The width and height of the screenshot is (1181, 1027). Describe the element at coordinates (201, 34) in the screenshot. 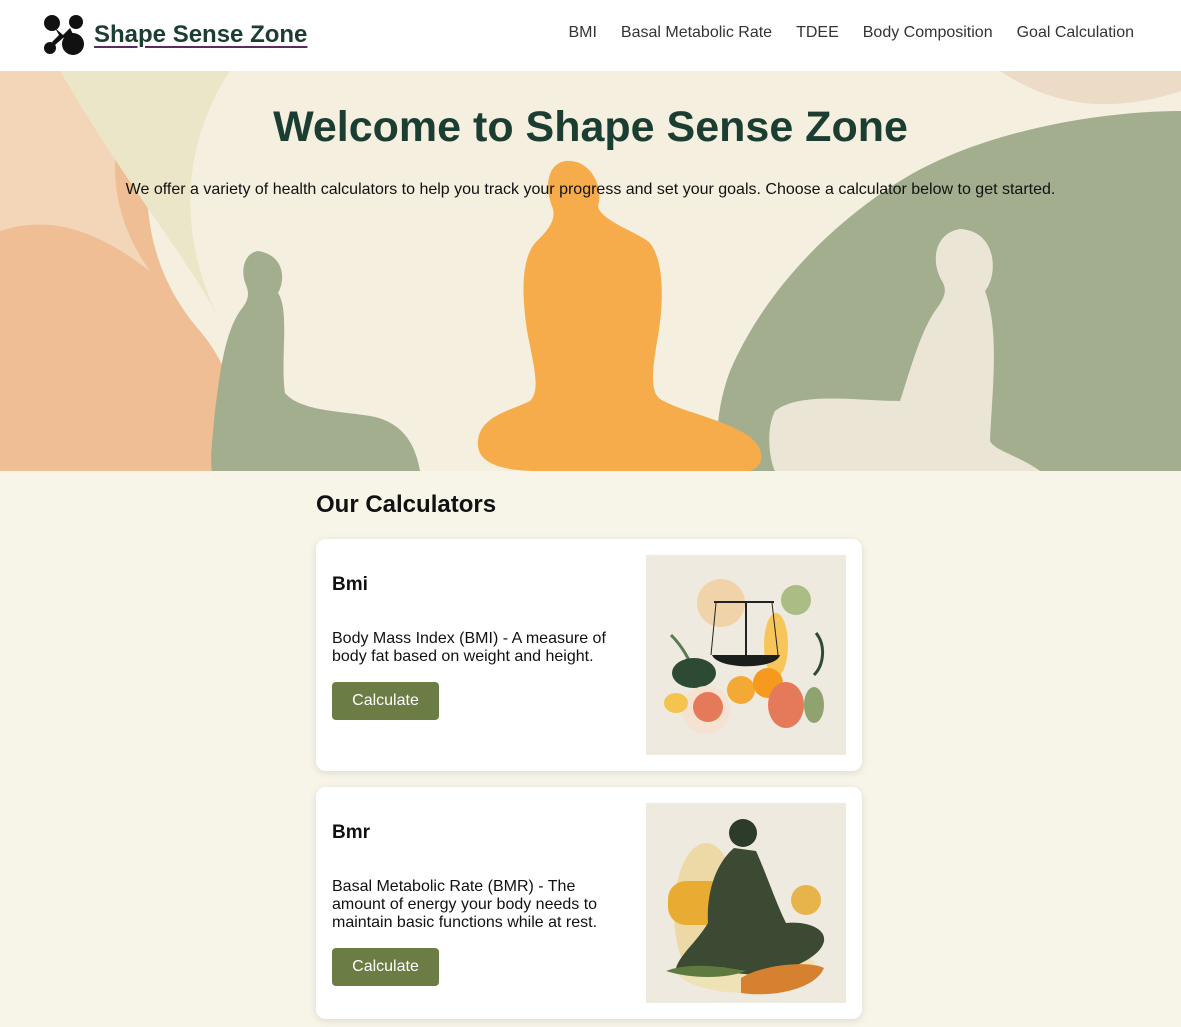

I see `brand-name: Shape Sense Zone` at that location.